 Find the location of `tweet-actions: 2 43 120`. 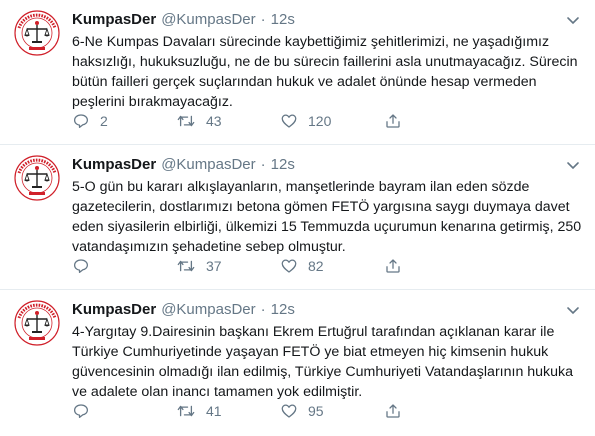

tweet-actions: 2 43 120 is located at coordinates (243, 121).